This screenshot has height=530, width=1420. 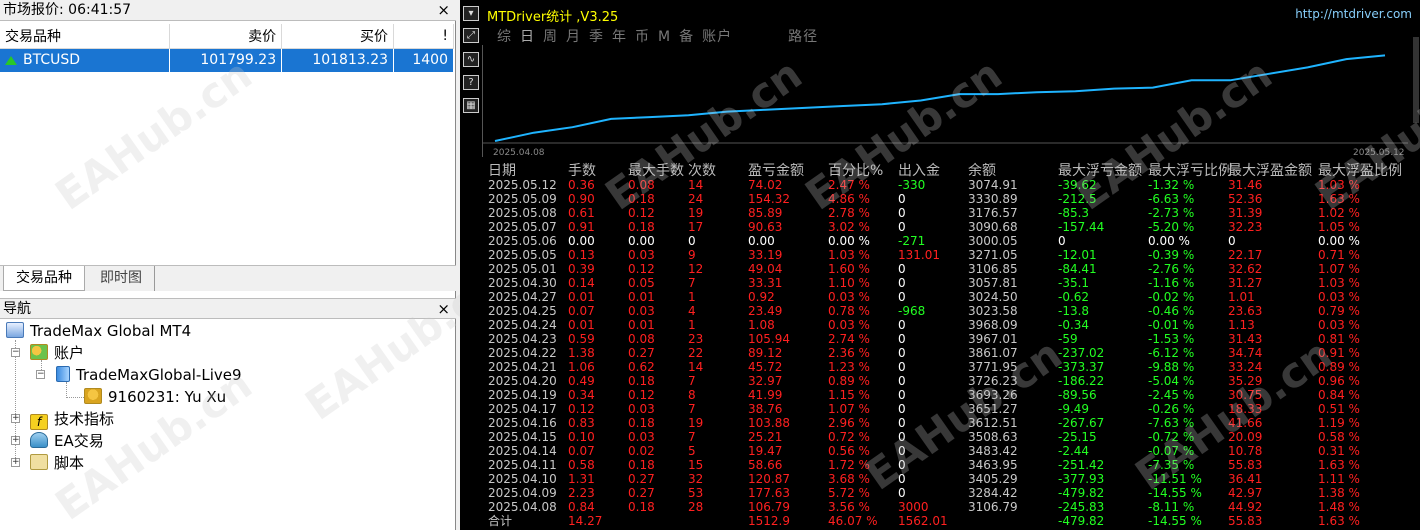 I want to click on indicator-url: http://mtdriver.com, so click(x=1353, y=14).